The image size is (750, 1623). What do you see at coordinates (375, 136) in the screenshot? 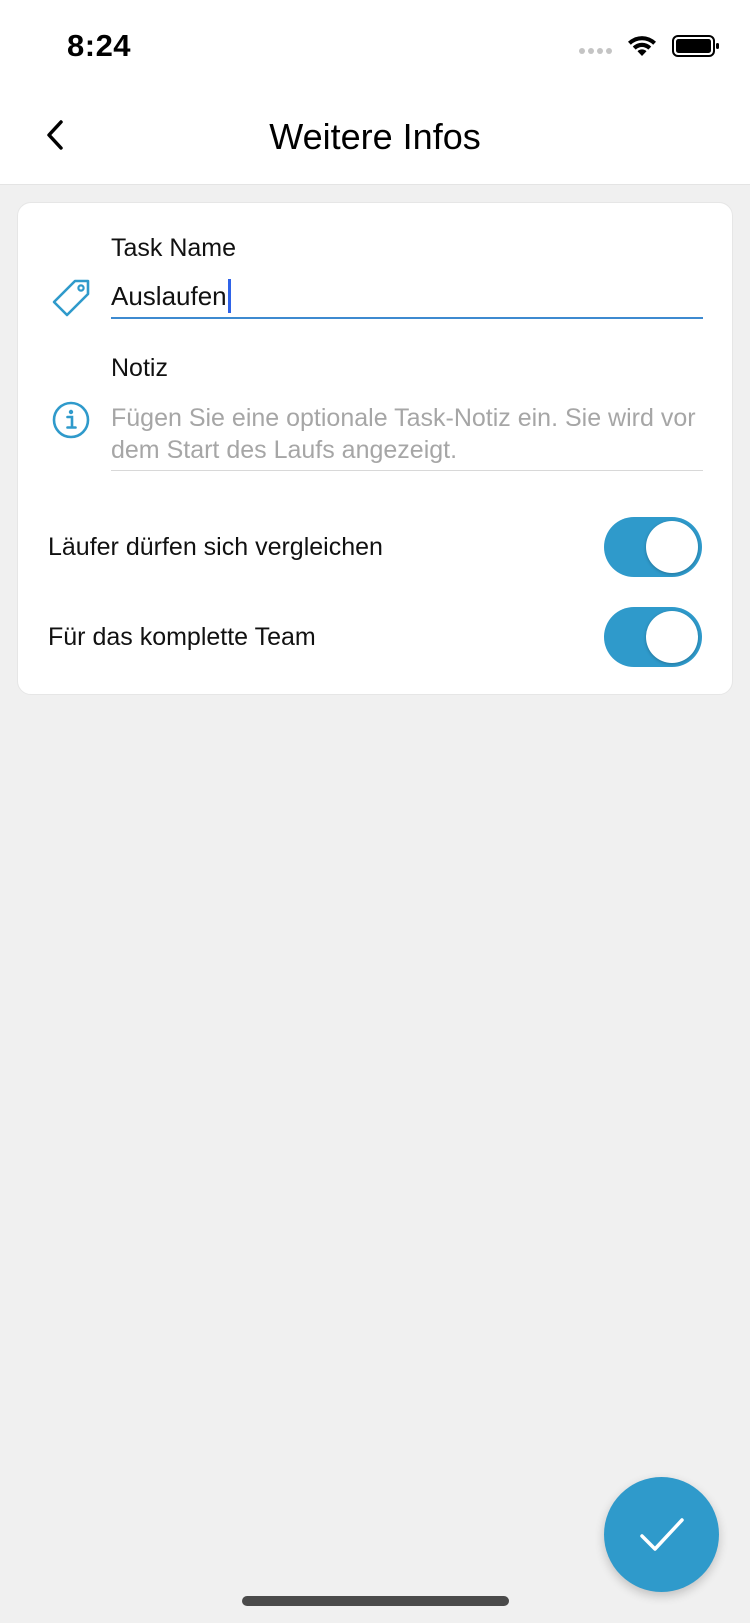
I see `page-title: Weitere Infos` at bounding box center [375, 136].